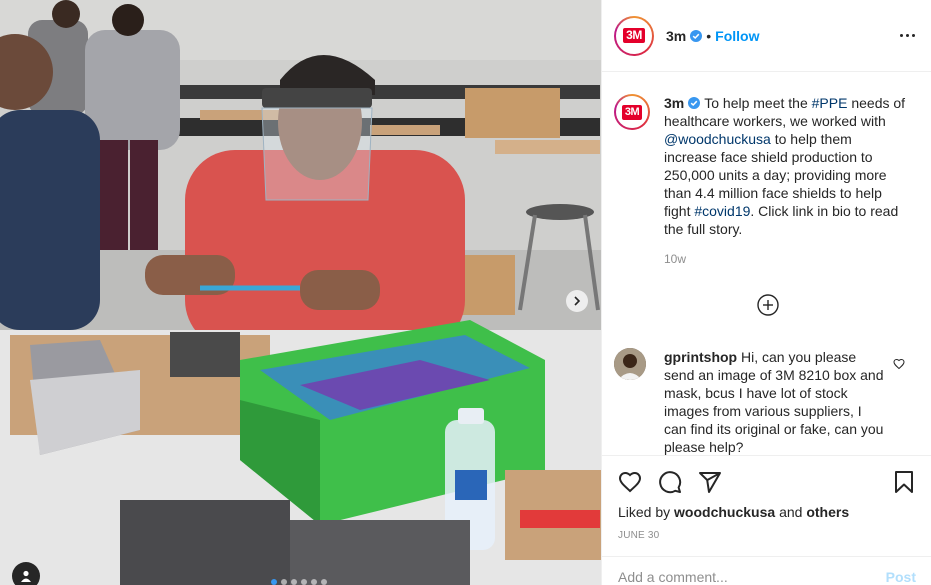 The height and width of the screenshot is (585, 931). What do you see at coordinates (710, 482) in the screenshot?
I see `share-direct-icon` at bounding box center [710, 482].